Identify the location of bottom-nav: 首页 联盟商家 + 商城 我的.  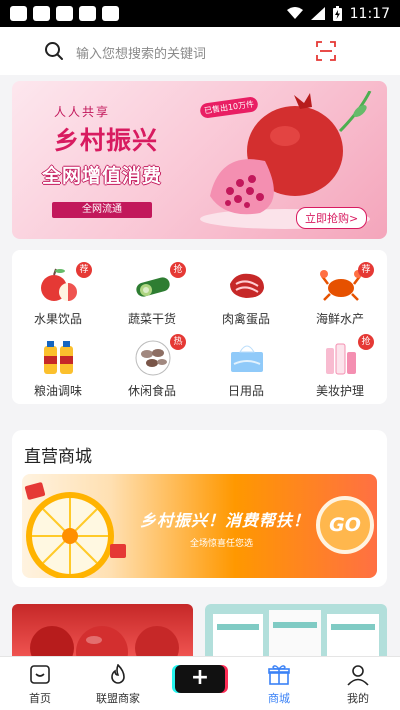
(200, 683).